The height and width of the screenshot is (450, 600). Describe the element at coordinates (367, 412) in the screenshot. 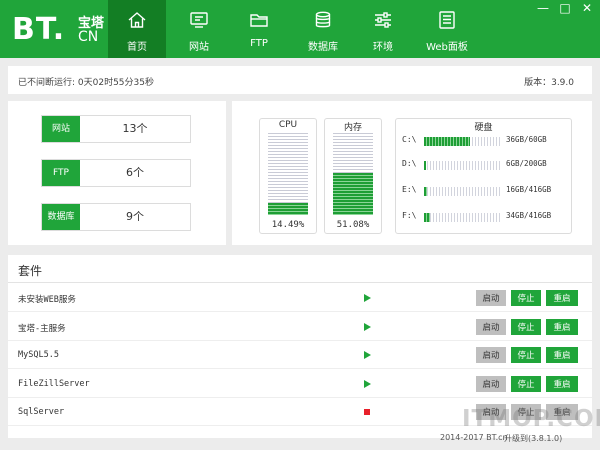

I see `stop-icon` at that location.